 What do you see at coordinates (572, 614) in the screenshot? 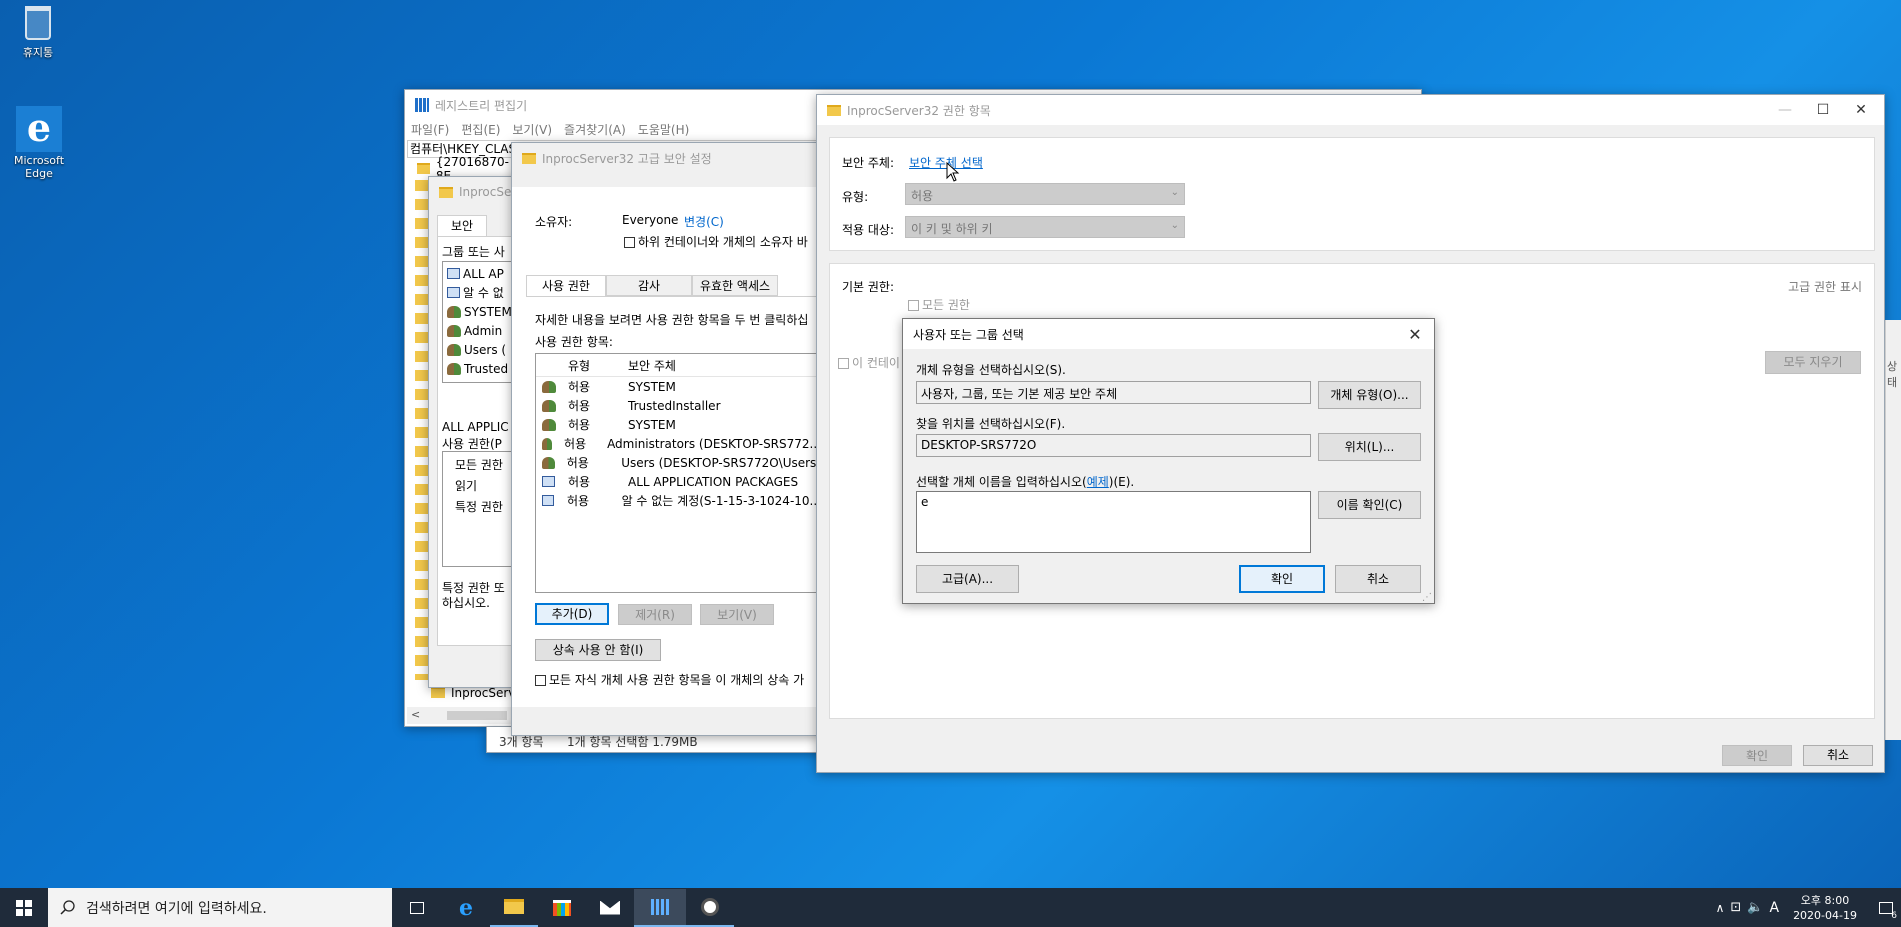
I see `add-button: 추가(D)` at bounding box center [572, 614].